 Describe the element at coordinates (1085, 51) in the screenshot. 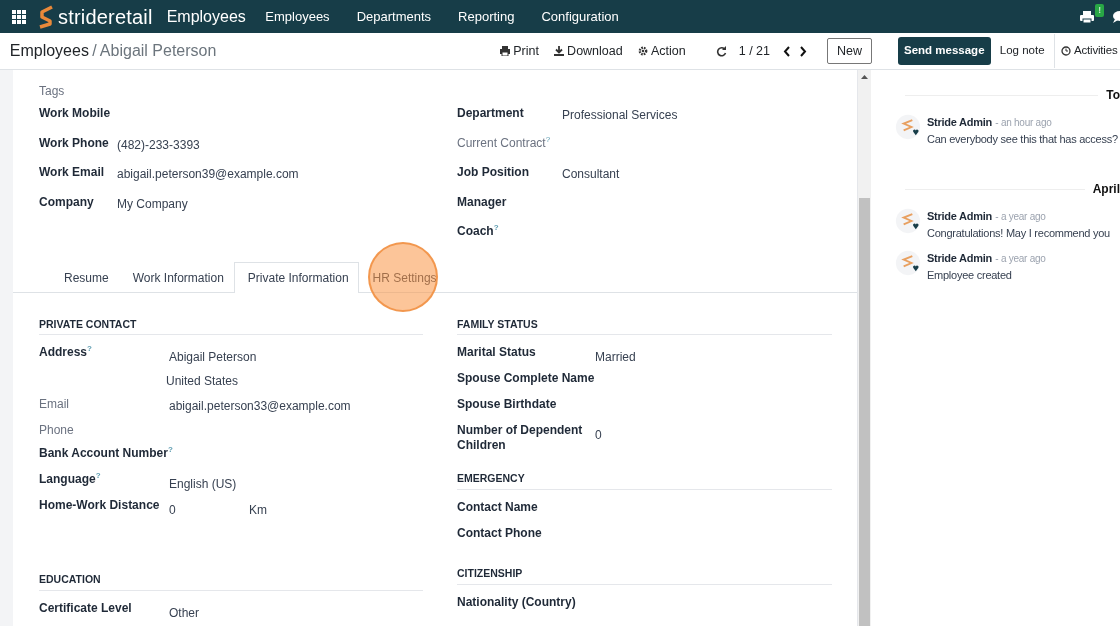

I see `activities-button: Activities` at that location.